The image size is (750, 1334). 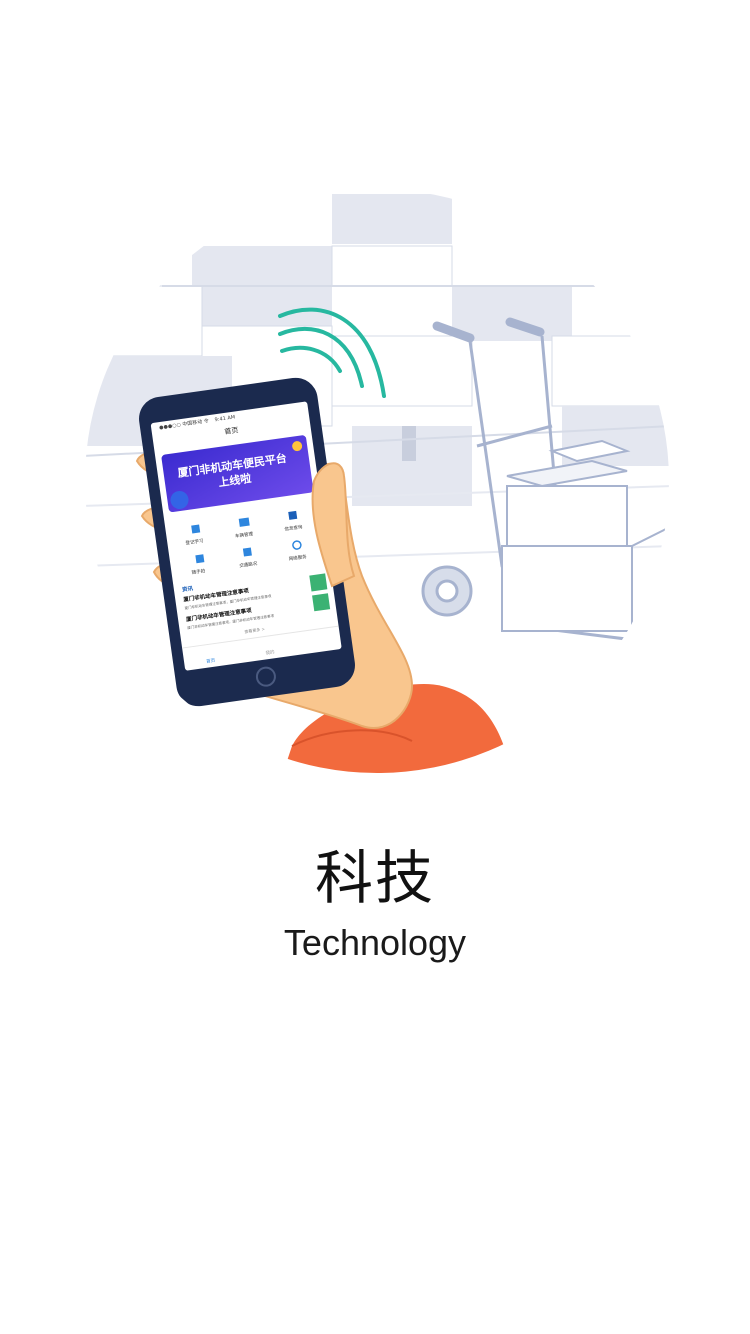 I want to click on page-title: 科技, so click(x=374, y=878).